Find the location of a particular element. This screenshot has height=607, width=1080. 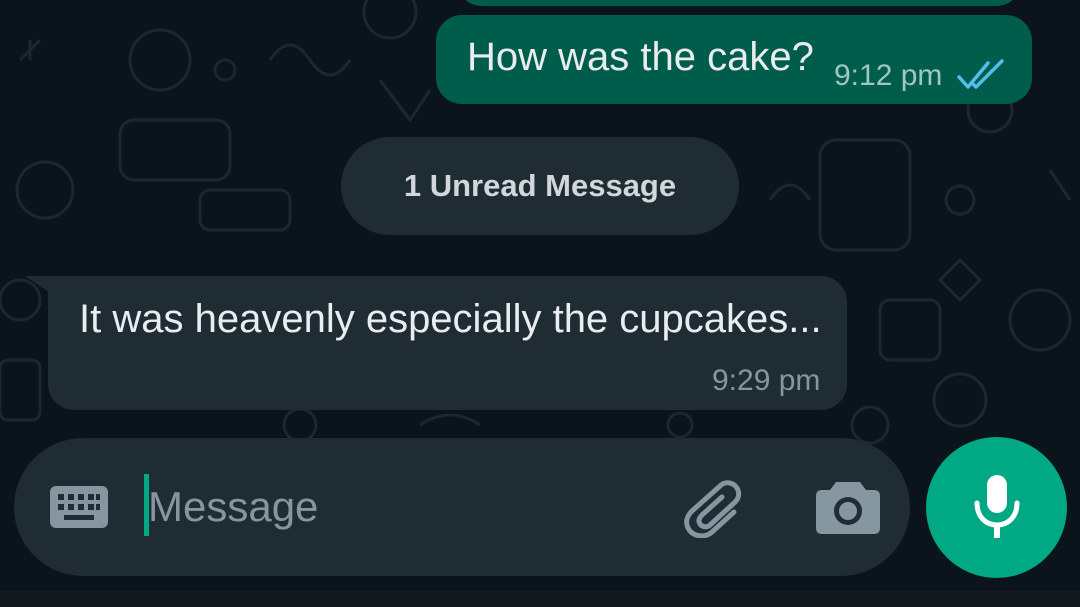

keyboard-icon is located at coordinates (79, 507).